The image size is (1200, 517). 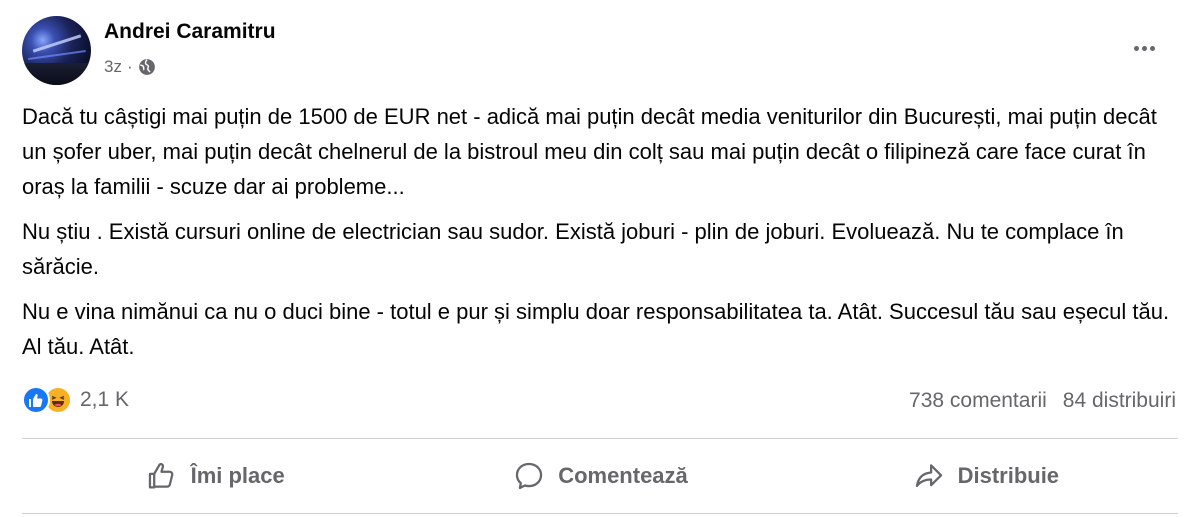 What do you see at coordinates (1144, 48) in the screenshot?
I see `more-options-icon` at bounding box center [1144, 48].